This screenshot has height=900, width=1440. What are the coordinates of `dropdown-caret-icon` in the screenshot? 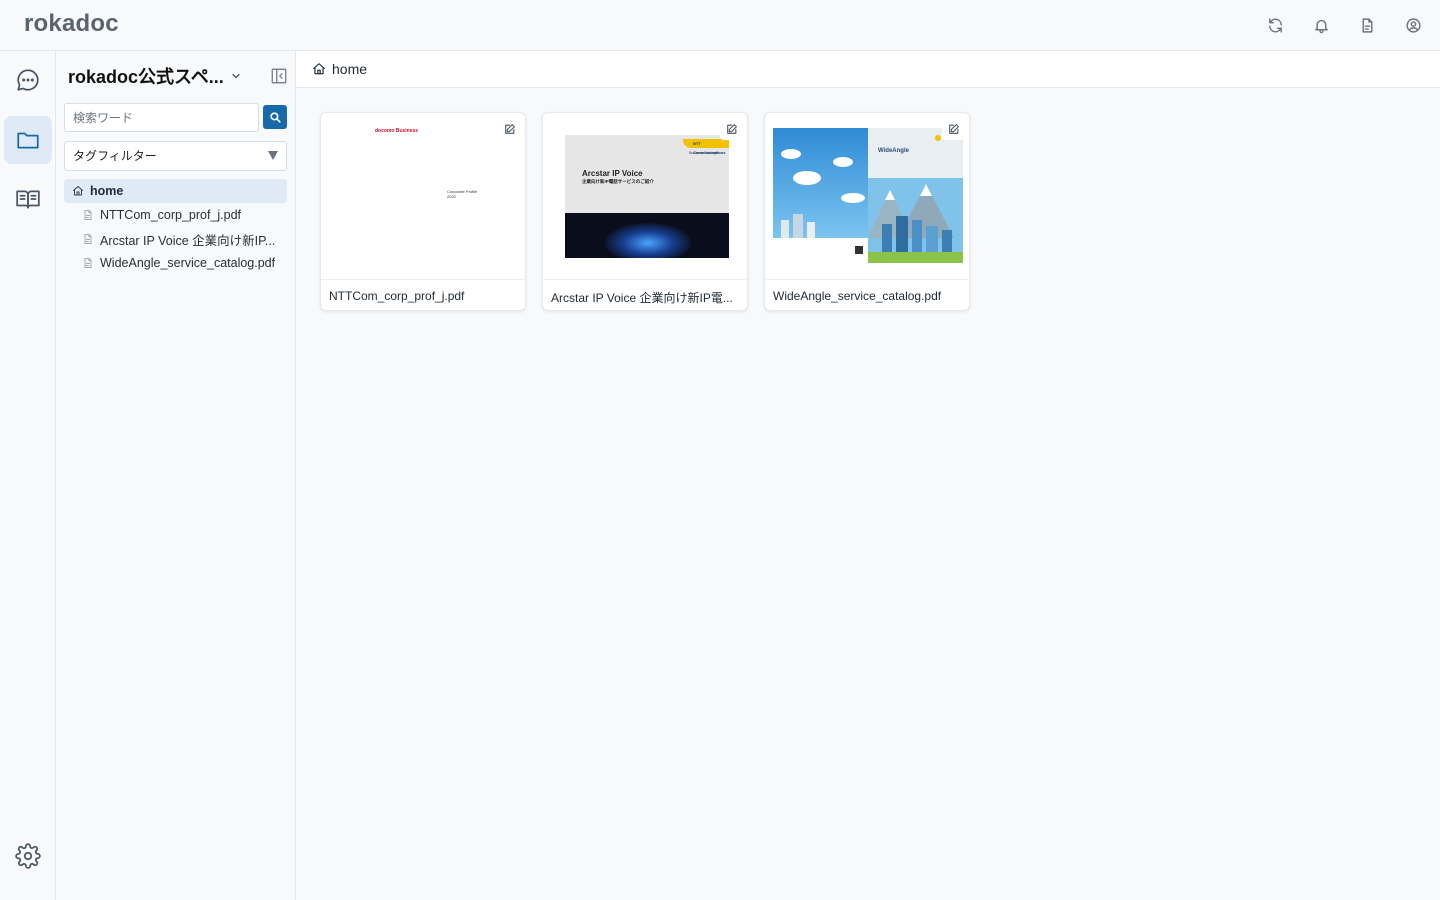 It's located at (273, 155).